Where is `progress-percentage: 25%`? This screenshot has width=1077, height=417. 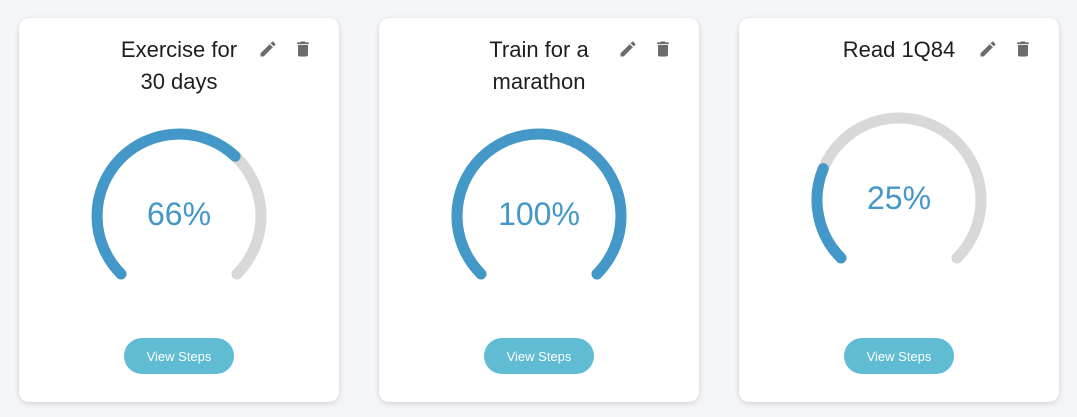
progress-percentage: 25% is located at coordinates (899, 198).